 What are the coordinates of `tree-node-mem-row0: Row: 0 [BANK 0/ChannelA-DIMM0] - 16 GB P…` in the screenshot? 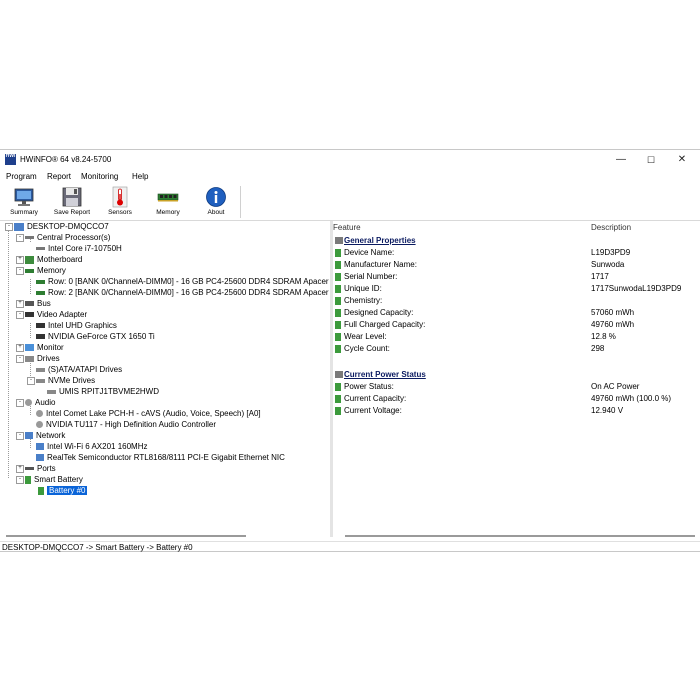 It's located at (182, 281).